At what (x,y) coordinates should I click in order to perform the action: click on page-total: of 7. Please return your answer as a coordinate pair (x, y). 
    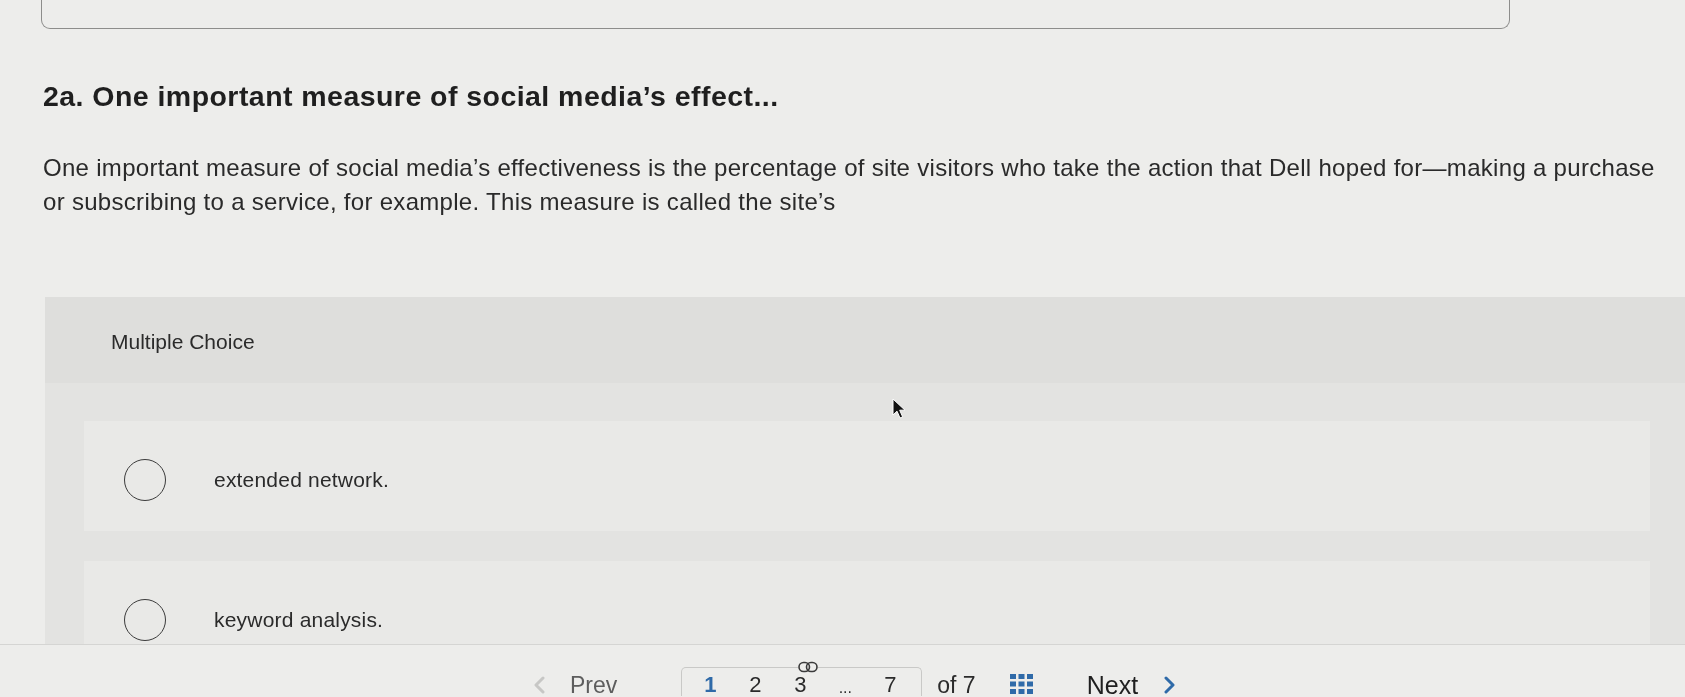
    Looking at the image, I should click on (956, 684).